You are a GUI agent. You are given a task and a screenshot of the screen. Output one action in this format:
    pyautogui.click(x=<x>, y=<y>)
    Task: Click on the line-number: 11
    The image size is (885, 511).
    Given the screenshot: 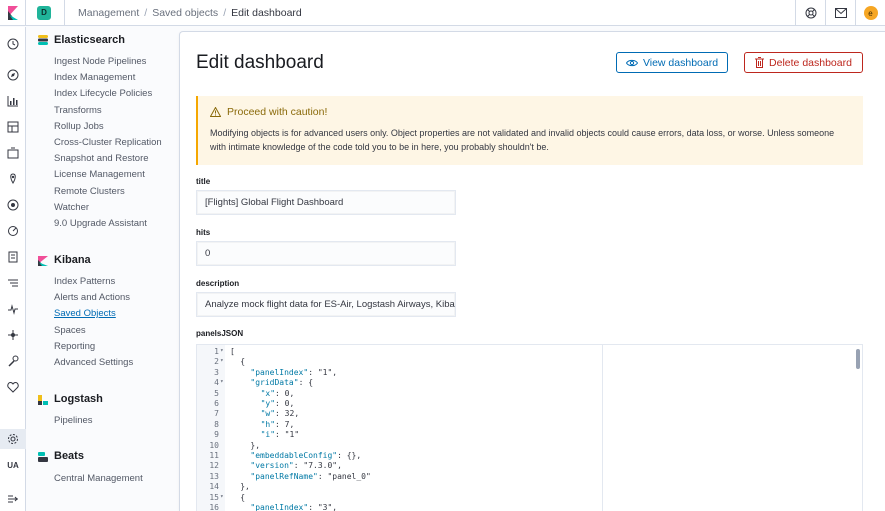 What is the action you would take?
    pyautogui.click(x=214, y=455)
    